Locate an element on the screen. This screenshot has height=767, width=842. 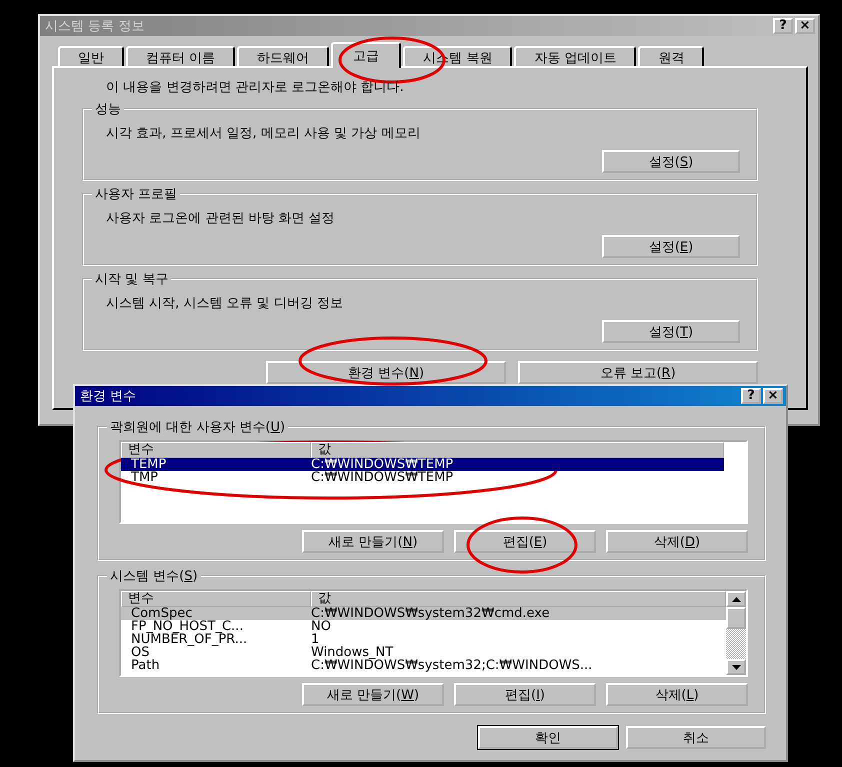
list-button: 삭제(D) is located at coordinates (677, 541).